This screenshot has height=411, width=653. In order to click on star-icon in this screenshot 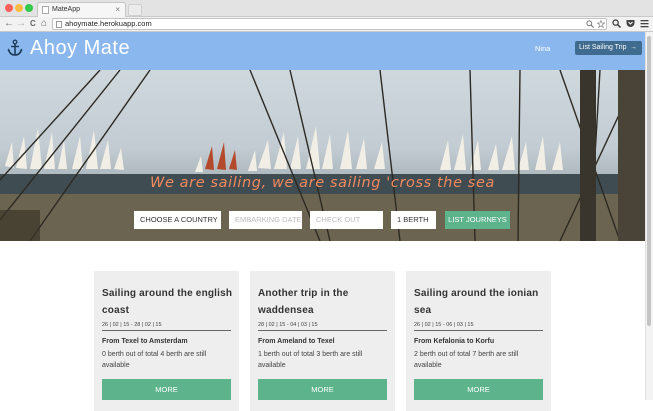, I will do `click(601, 24)`.